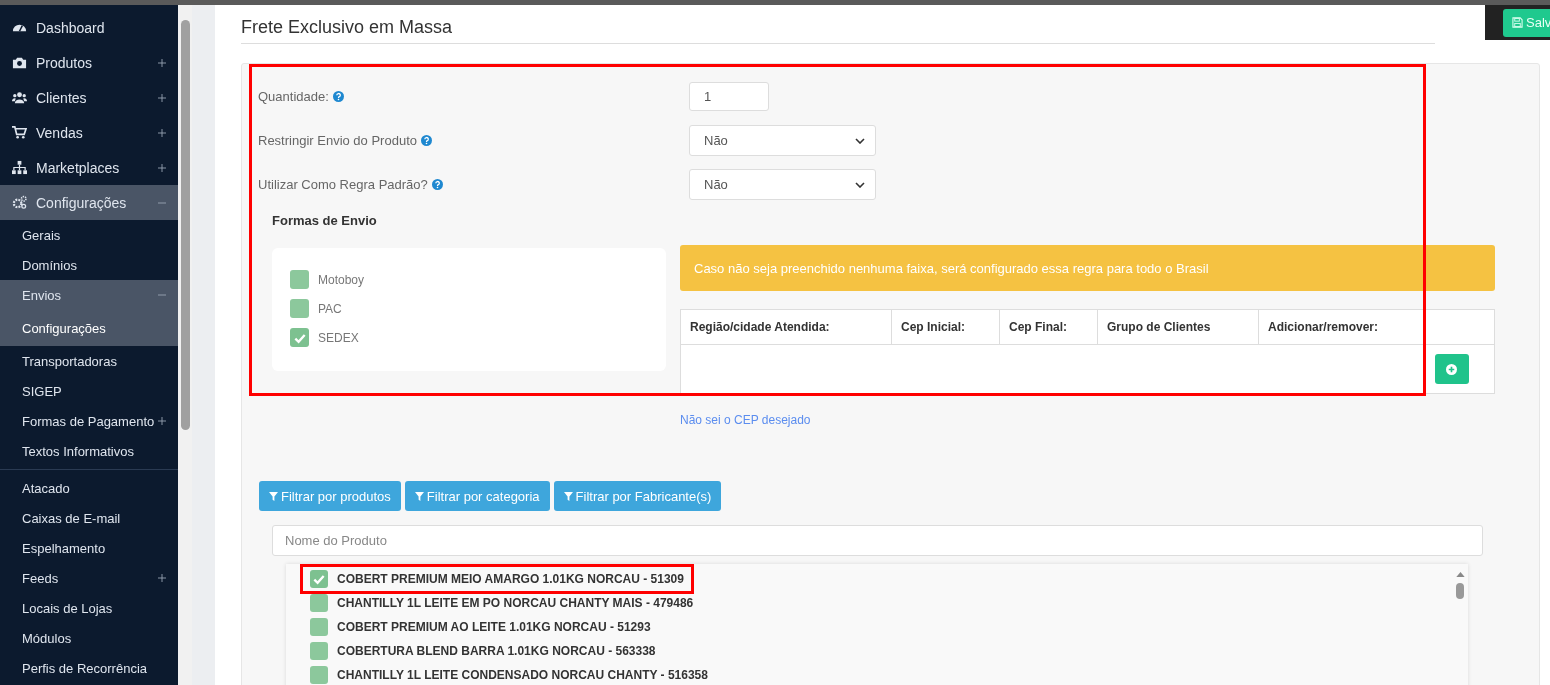  What do you see at coordinates (1342, 327) in the screenshot?
I see `column-header: Adicionar/remover:` at bounding box center [1342, 327].